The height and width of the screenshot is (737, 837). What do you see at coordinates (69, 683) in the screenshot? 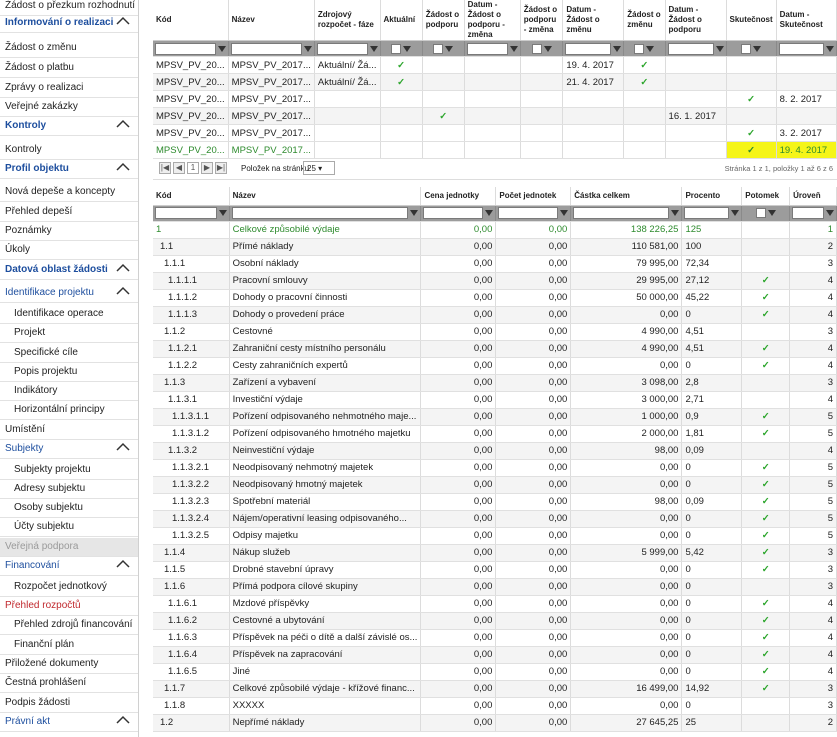
I see `sidebar-item: Čestná prohlášení` at bounding box center [69, 683].